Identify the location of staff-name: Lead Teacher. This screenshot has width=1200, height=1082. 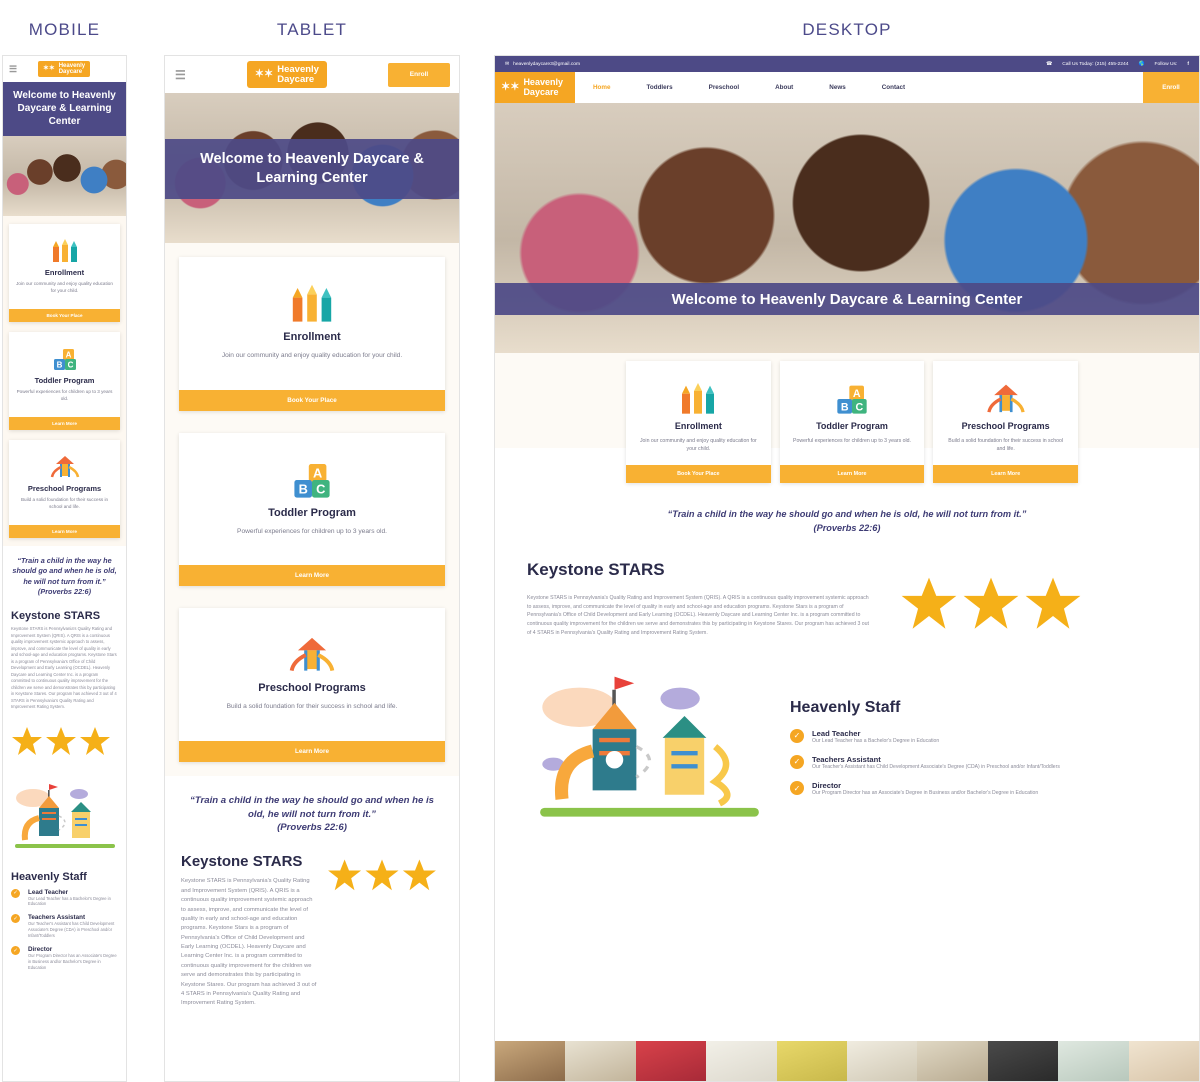
(836, 733).